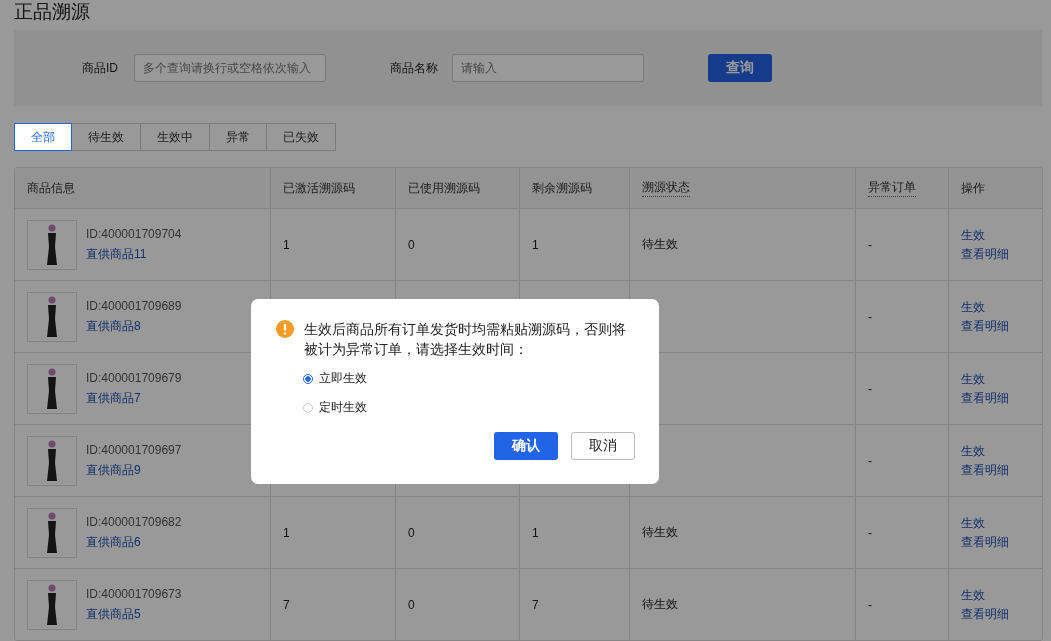  What do you see at coordinates (308, 378) in the screenshot?
I see `radio-button` at bounding box center [308, 378].